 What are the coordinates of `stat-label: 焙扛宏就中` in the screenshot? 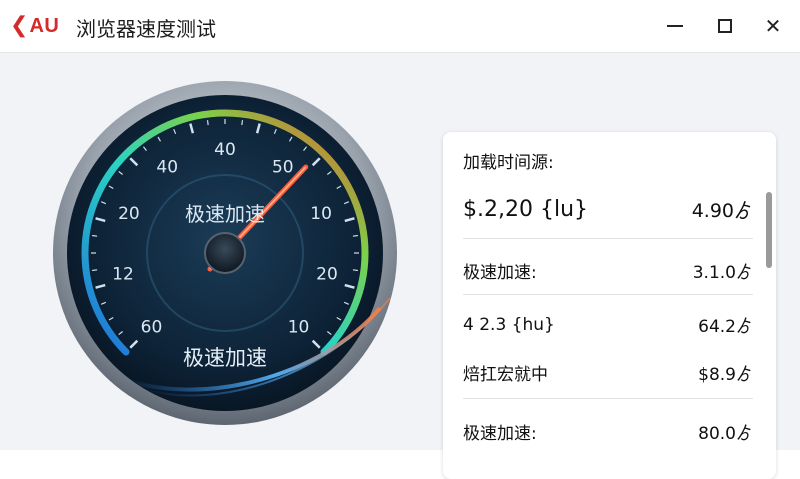 It's located at (505, 375).